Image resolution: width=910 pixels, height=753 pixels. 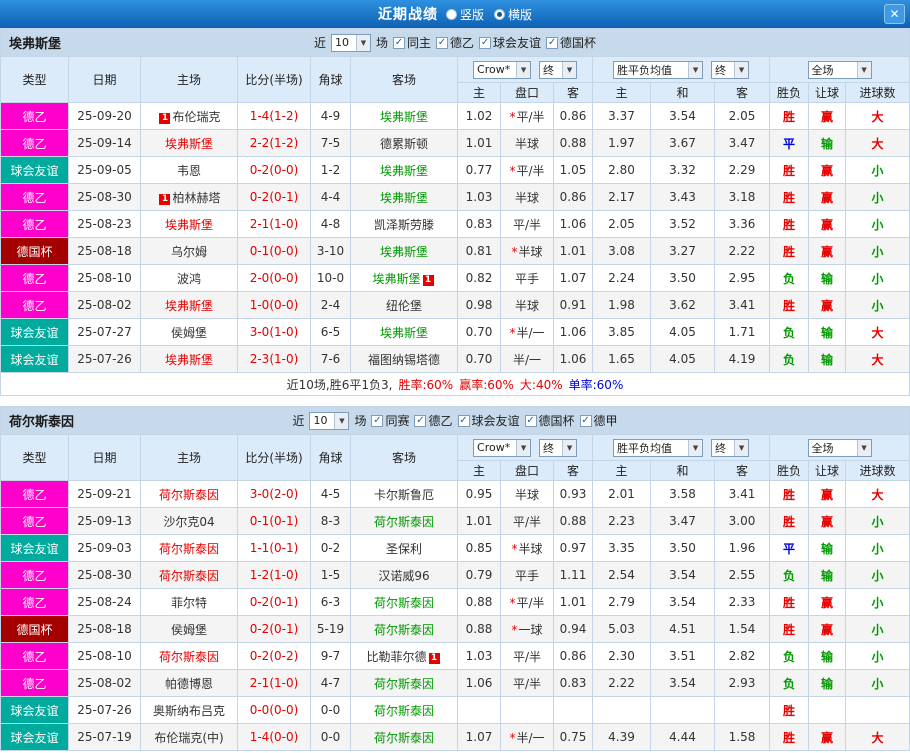 I want to click on odds-value: 1.01, so click(x=573, y=602).